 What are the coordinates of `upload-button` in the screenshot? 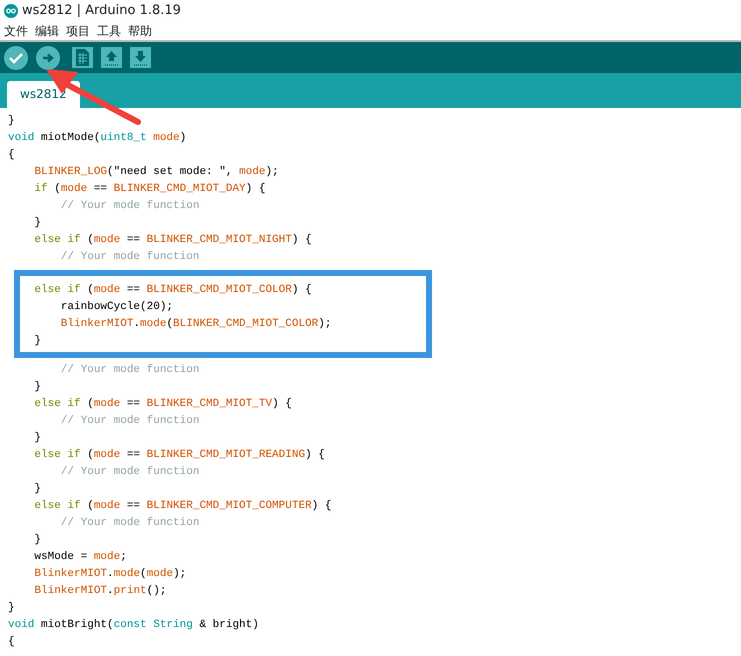 It's located at (48, 58).